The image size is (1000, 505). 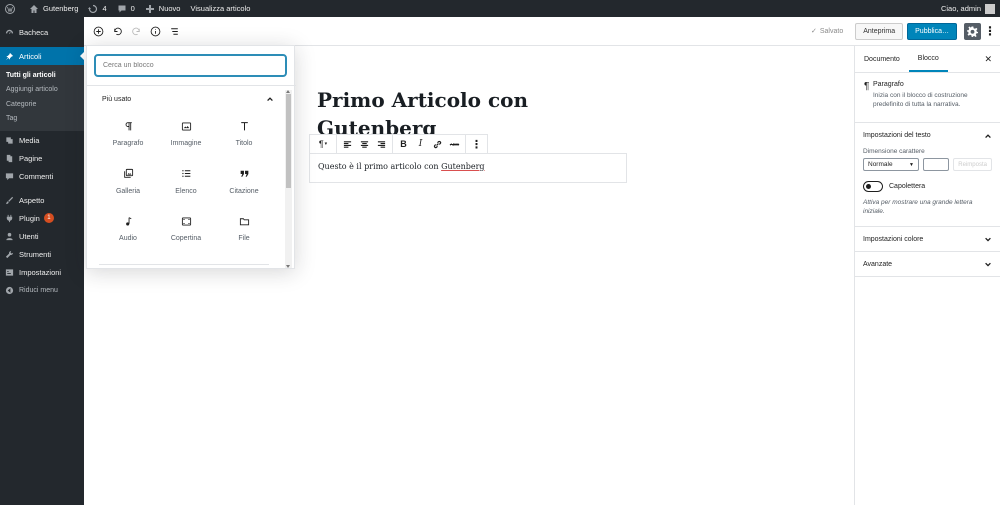 What do you see at coordinates (9, 31) in the screenshot?
I see `dashboard-icon` at bounding box center [9, 31].